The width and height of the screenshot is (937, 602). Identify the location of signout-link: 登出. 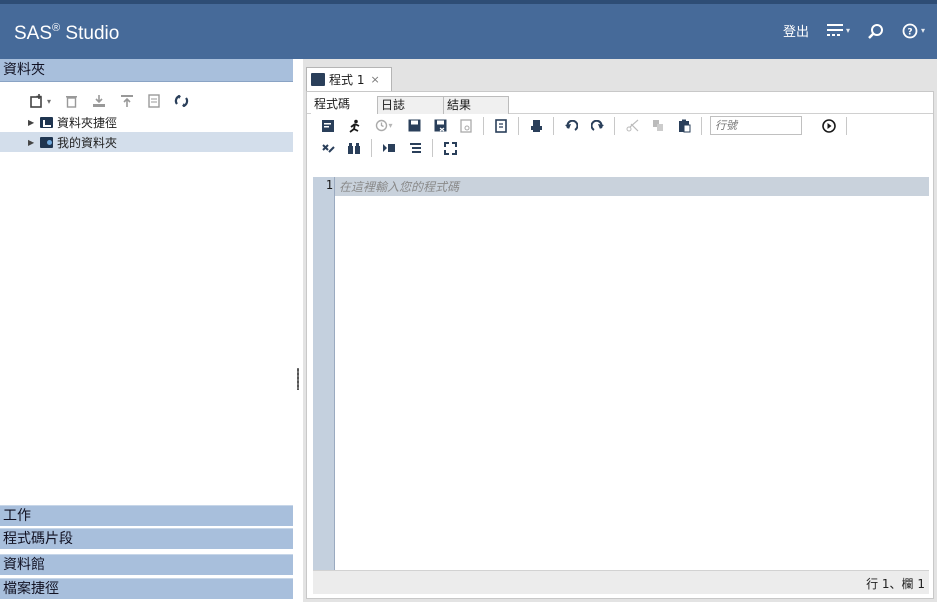
(796, 30).